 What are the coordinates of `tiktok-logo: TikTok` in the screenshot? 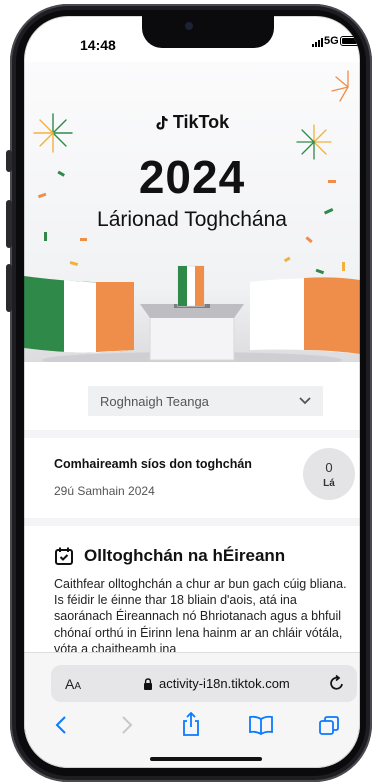 It's located at (192, 122).